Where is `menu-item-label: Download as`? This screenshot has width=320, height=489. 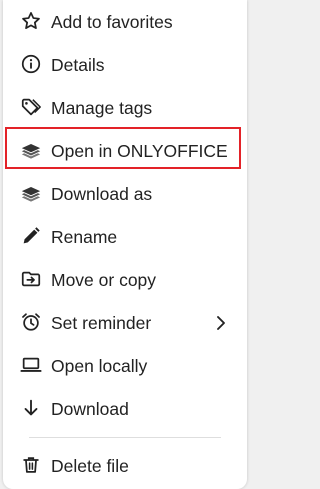 menu-item-label: Download as is located at coordinates (102, 194).